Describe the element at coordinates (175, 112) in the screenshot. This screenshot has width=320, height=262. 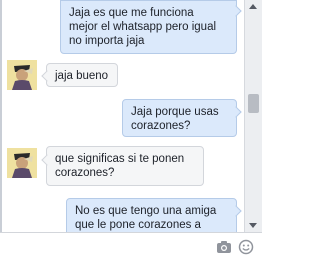
I see `message-line: Jaja porque usas` at that location.